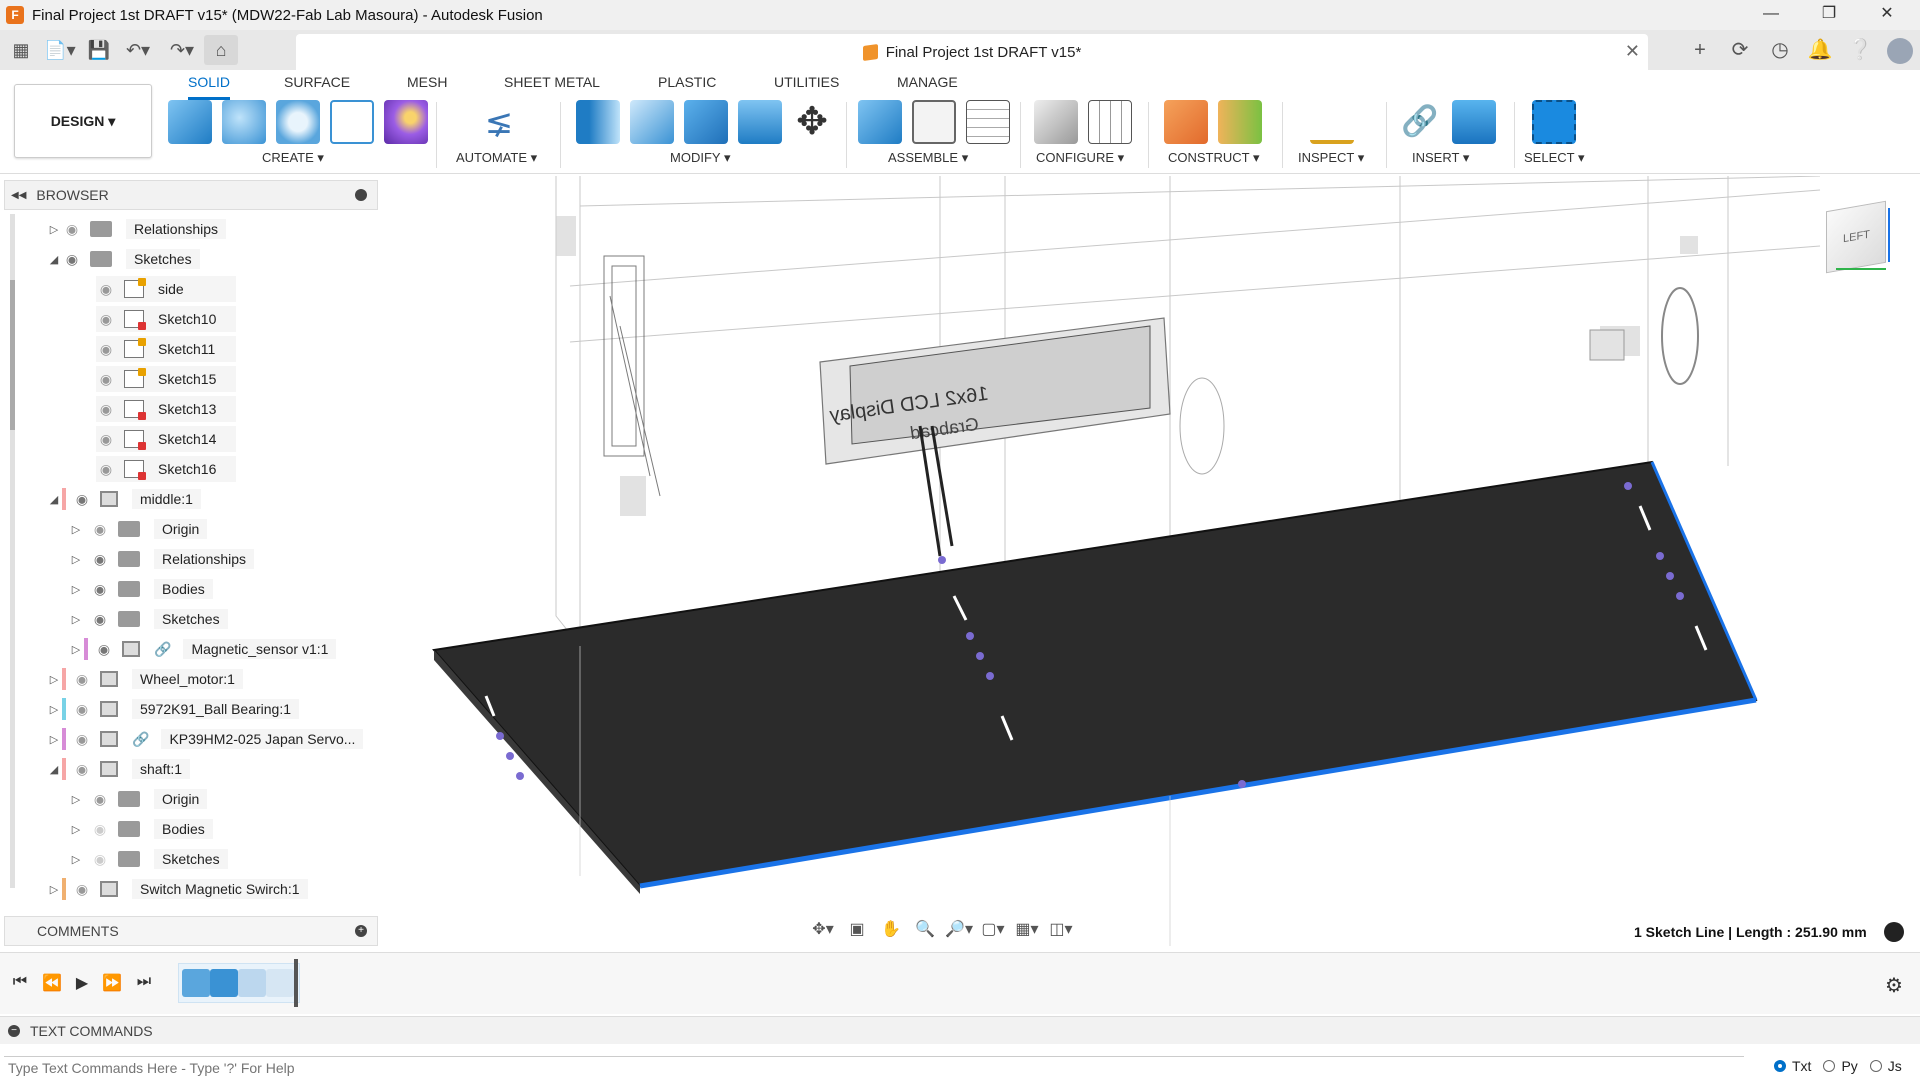 The width and height of the screenshot is (1920, 1080). Describe the element at coordinates (148, 619) in the screenshot. I see `tree-item: ▷ ◉ Sketches` at that location.